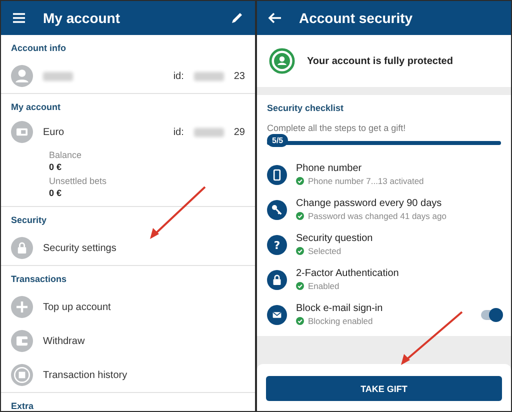 Image resolution: width=512 pixels, height=412 pixels. I want to click on screen-title: My account, so click(82, 18).